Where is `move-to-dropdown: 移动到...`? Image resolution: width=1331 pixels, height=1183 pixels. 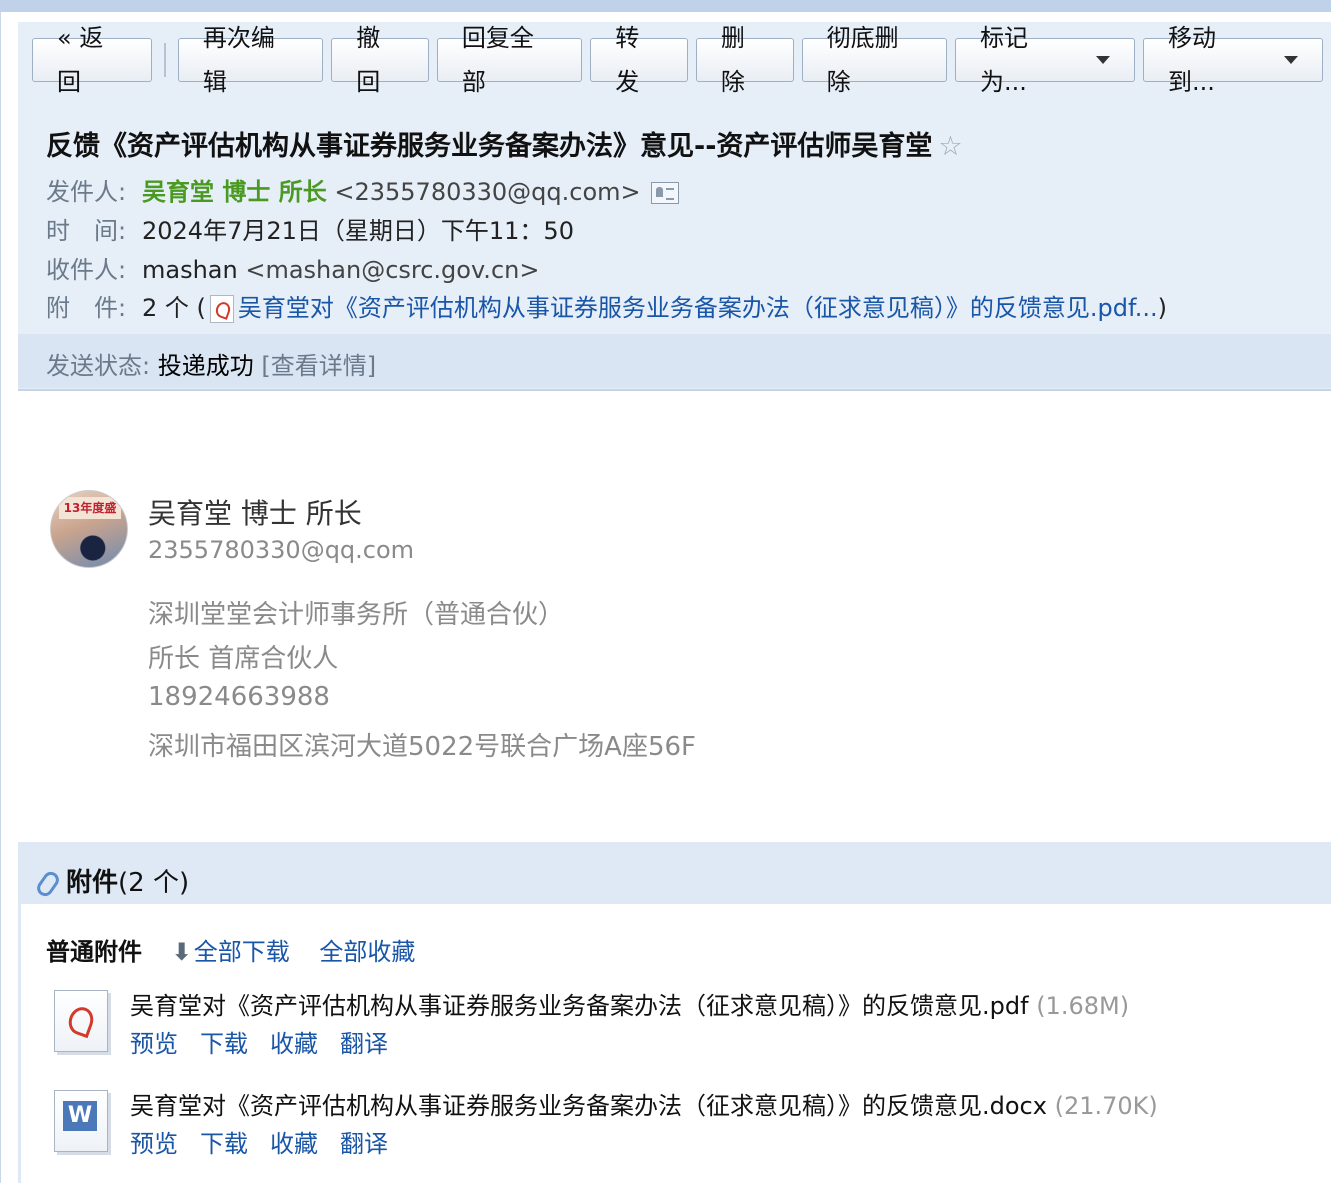
move-to-dropdown: 移动到... is located at coordinates (1232, 60).